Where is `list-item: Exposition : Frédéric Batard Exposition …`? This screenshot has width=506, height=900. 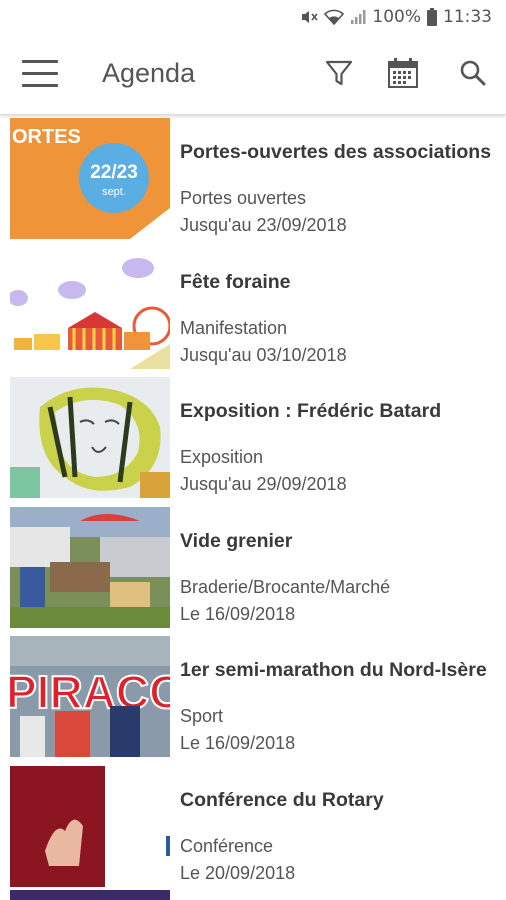
list-item: Exposition : Frédéric Batard Exposition … is located at coordinates (253, 440).